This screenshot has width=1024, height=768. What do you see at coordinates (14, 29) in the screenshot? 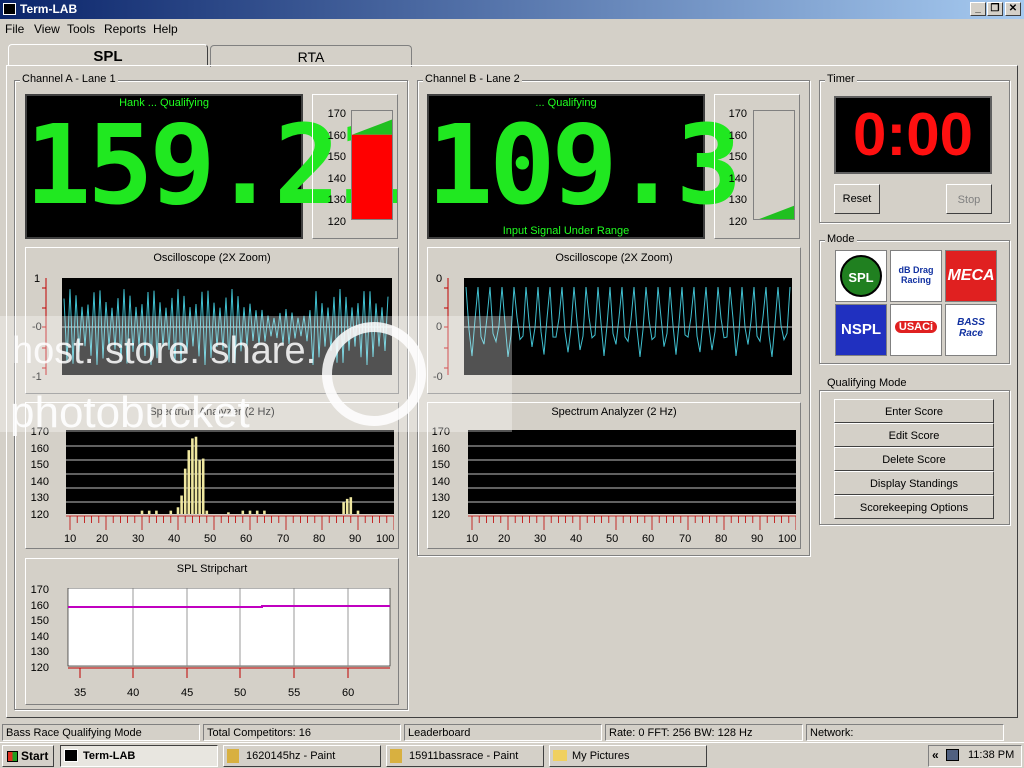
I see `menu-file: File` at bounding box center [14, 29].